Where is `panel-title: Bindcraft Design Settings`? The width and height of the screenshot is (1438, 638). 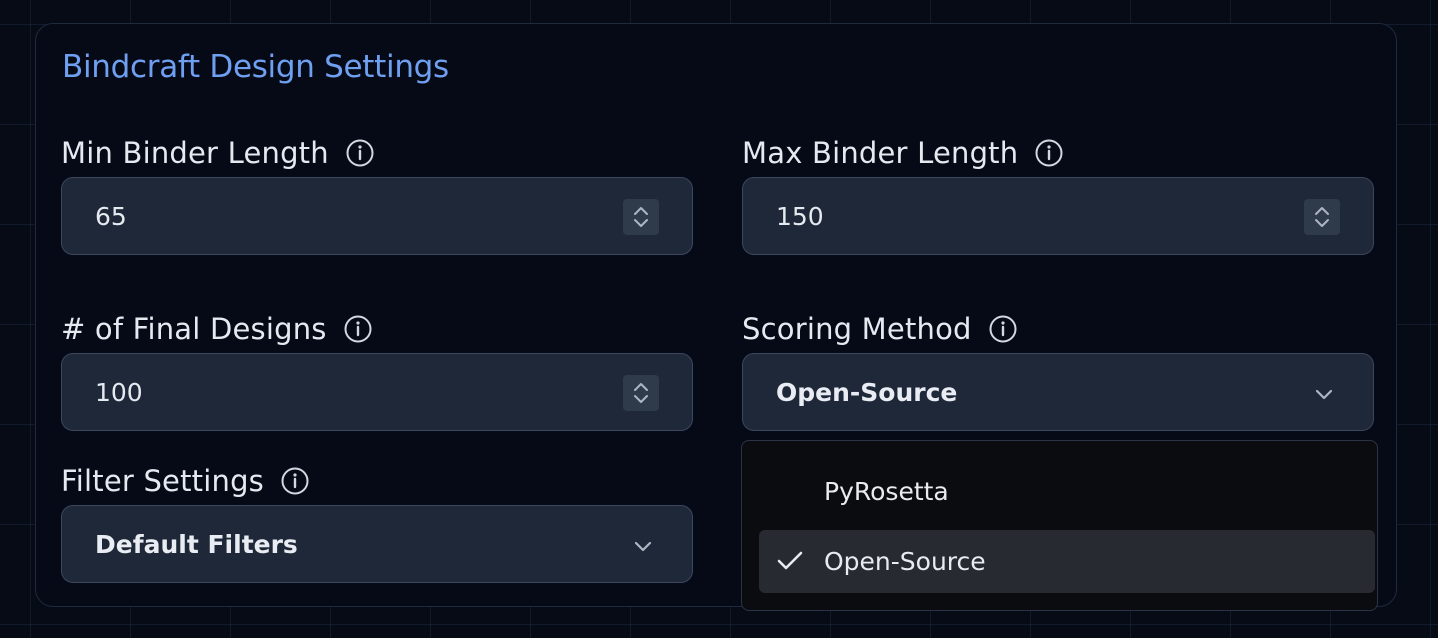 panel-title: Bindcraft Design Settings is located at coordinates (255, 67).